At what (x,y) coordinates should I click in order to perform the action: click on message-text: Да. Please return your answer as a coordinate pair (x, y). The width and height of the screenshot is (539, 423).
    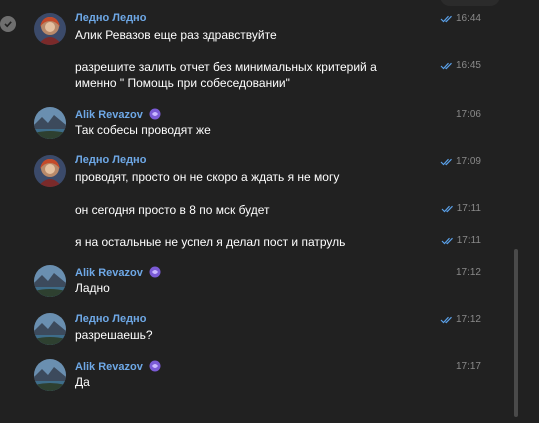
    Looking at the image, I should click on (82, 382).